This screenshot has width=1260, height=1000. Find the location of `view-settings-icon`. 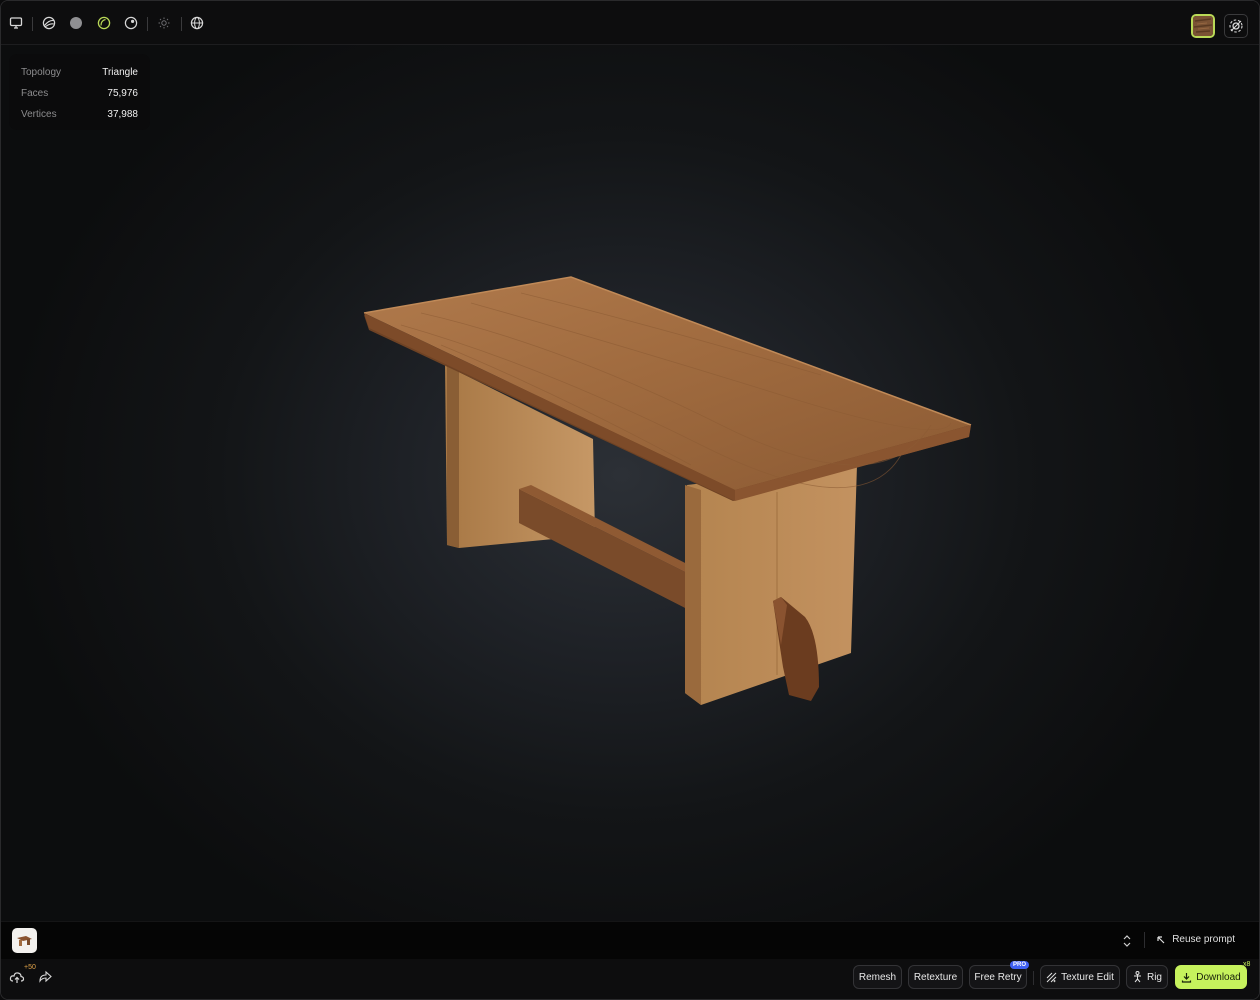

view-settings-icon is located at coordinates (1236, 26).